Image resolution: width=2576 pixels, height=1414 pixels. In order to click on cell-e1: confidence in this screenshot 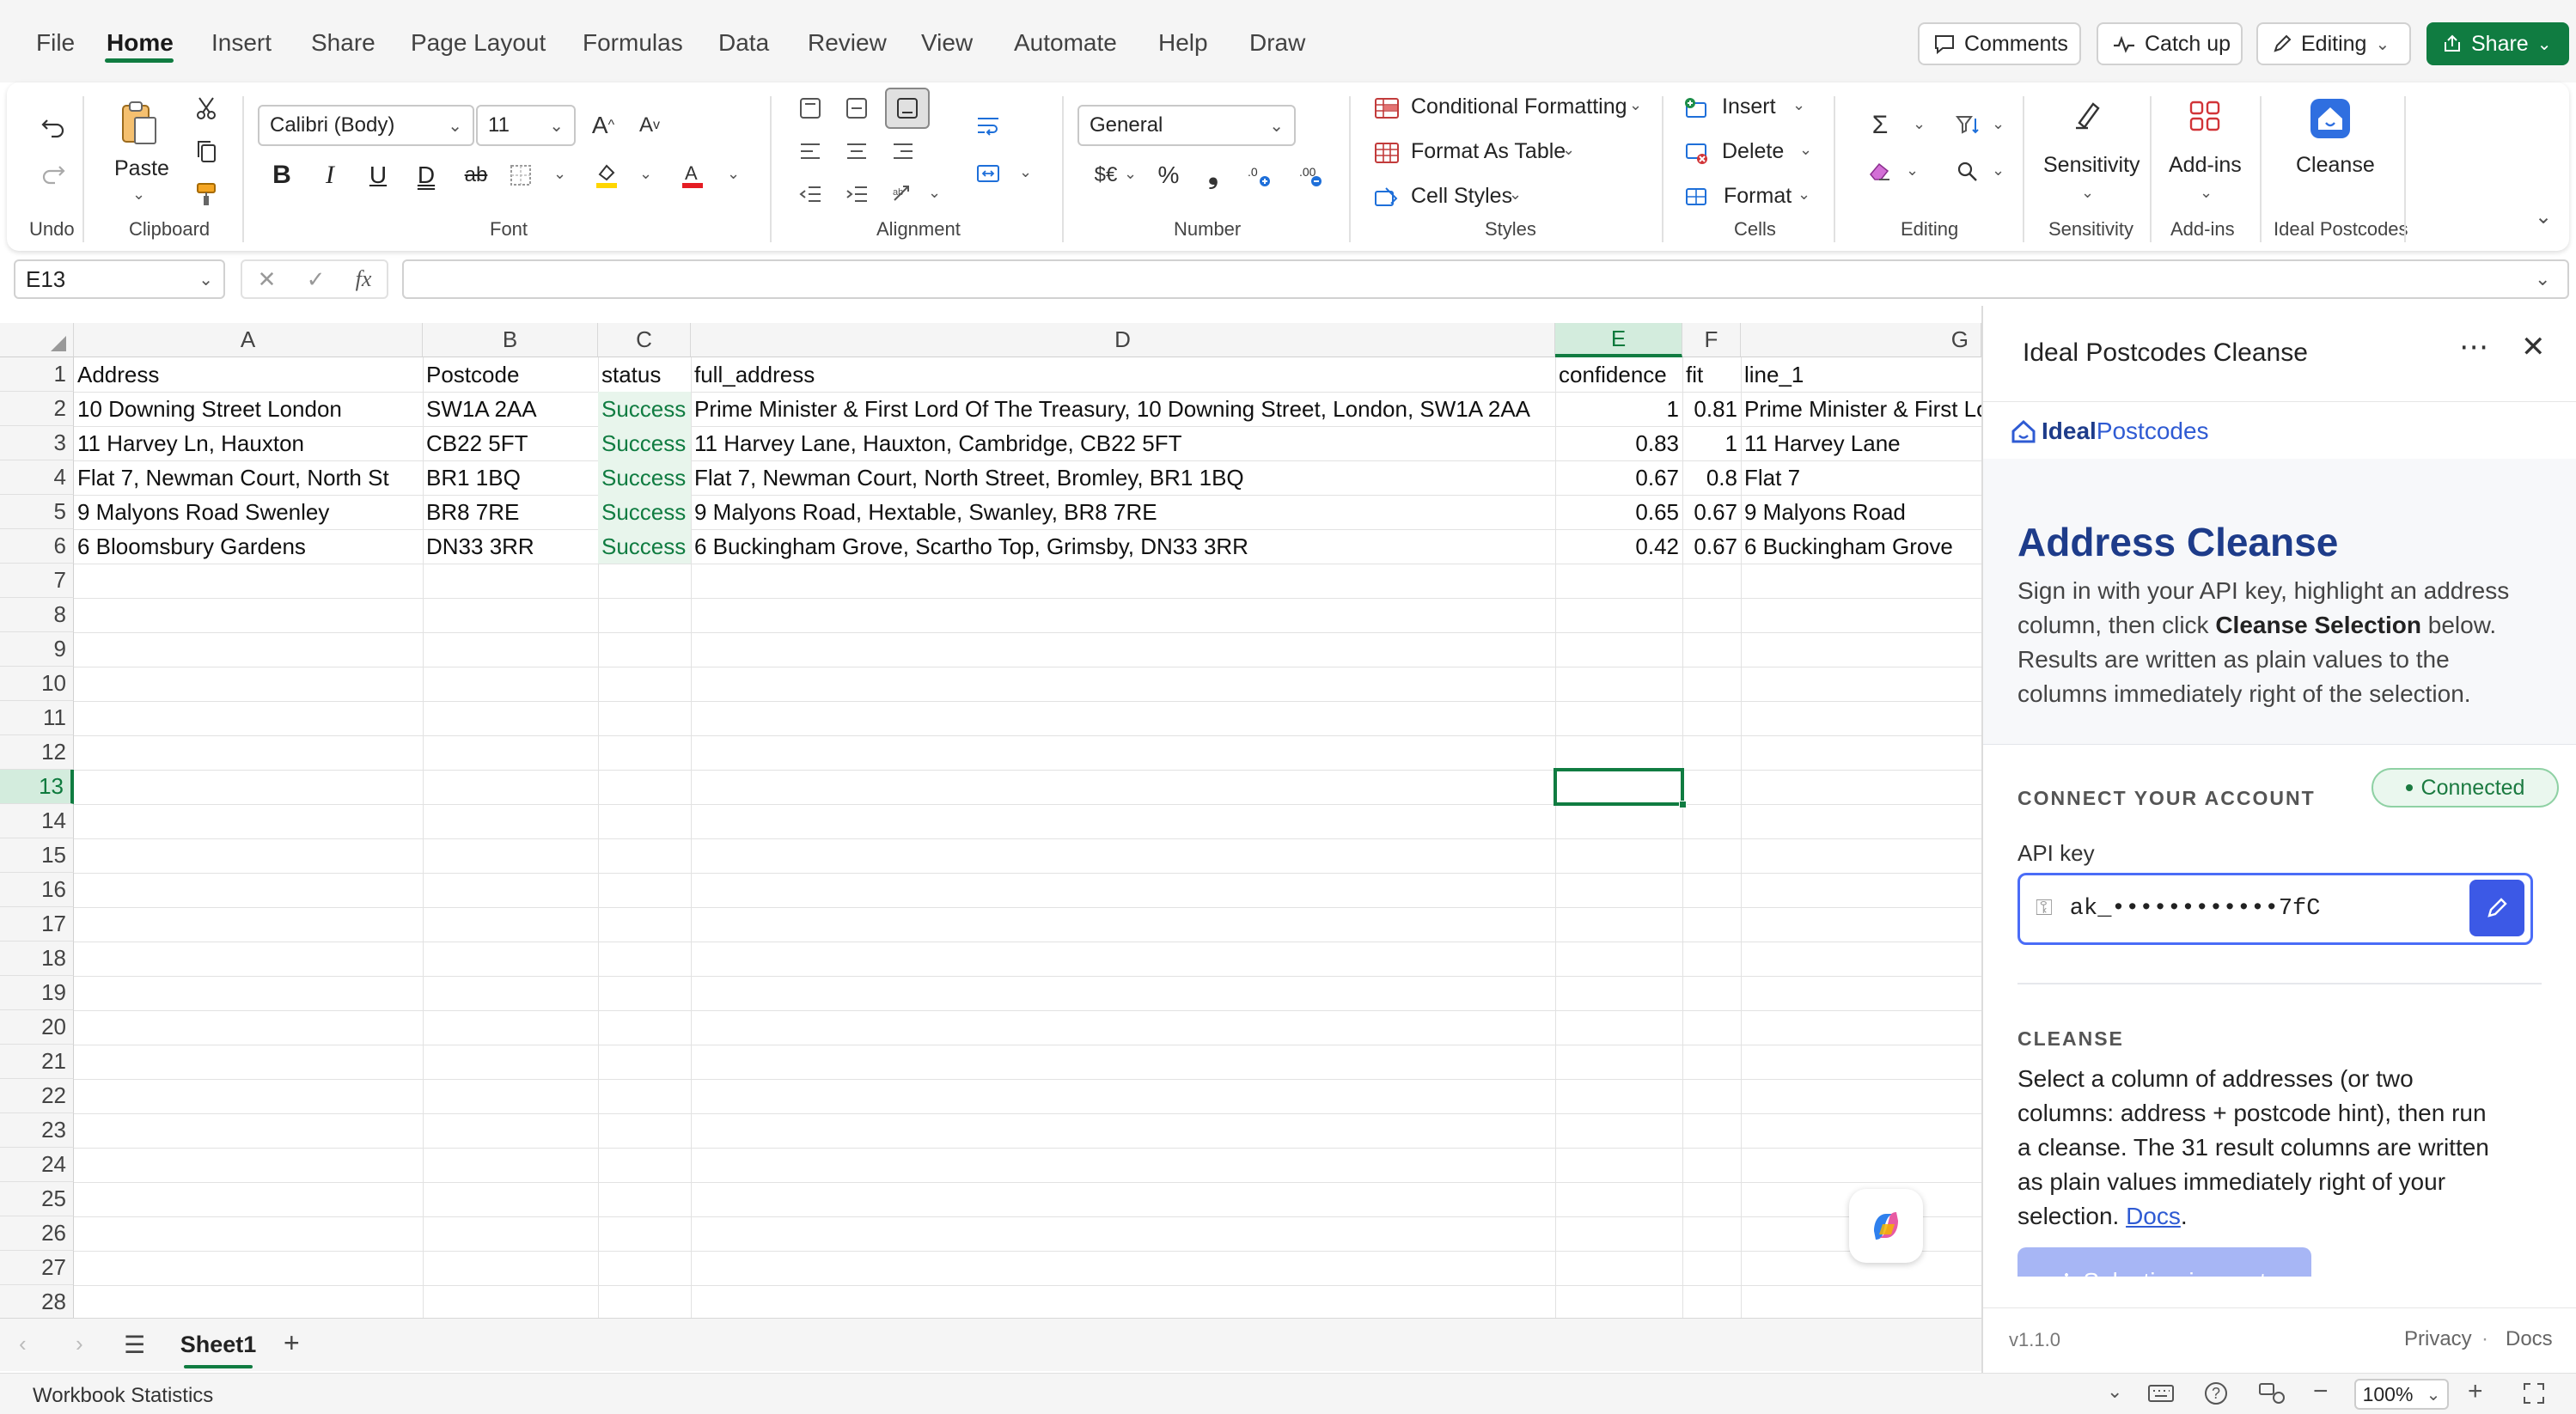, I will do `click(1618, 374)`.